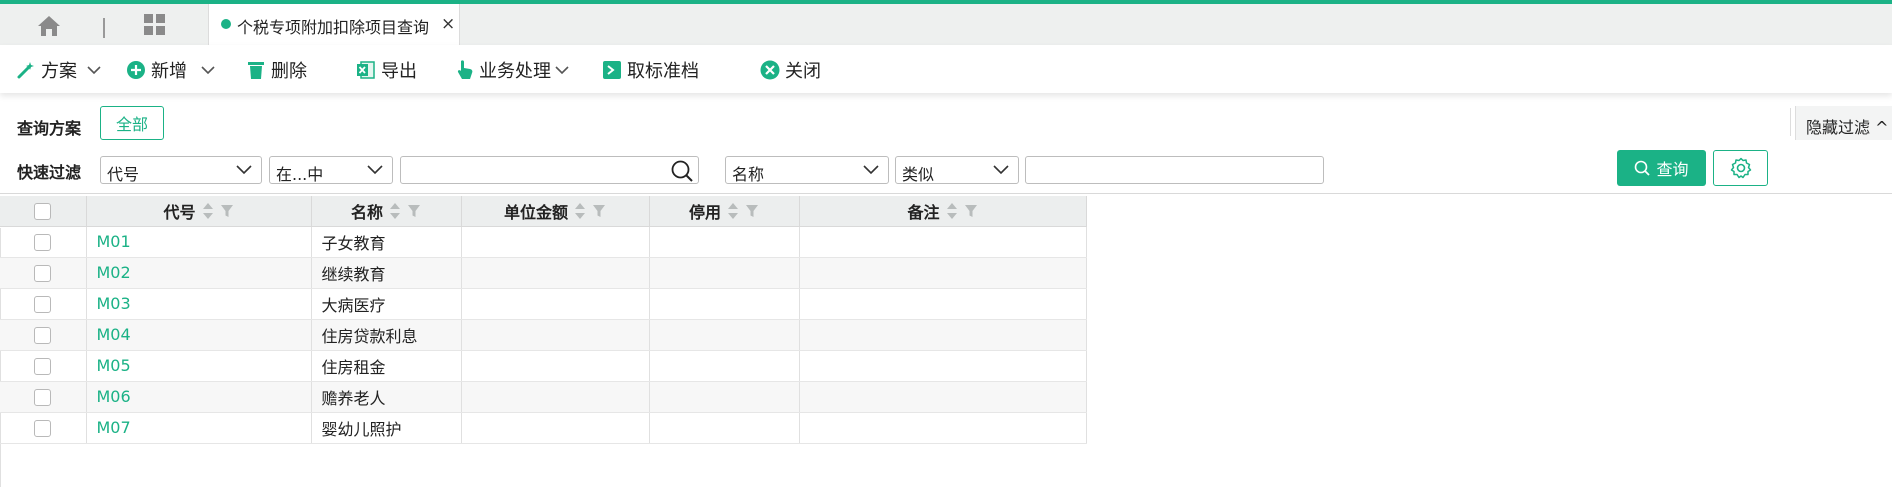 Image resolution: width=1892 pixels, height=487 pixels. I want to click on home-tab, so click(51, 27).